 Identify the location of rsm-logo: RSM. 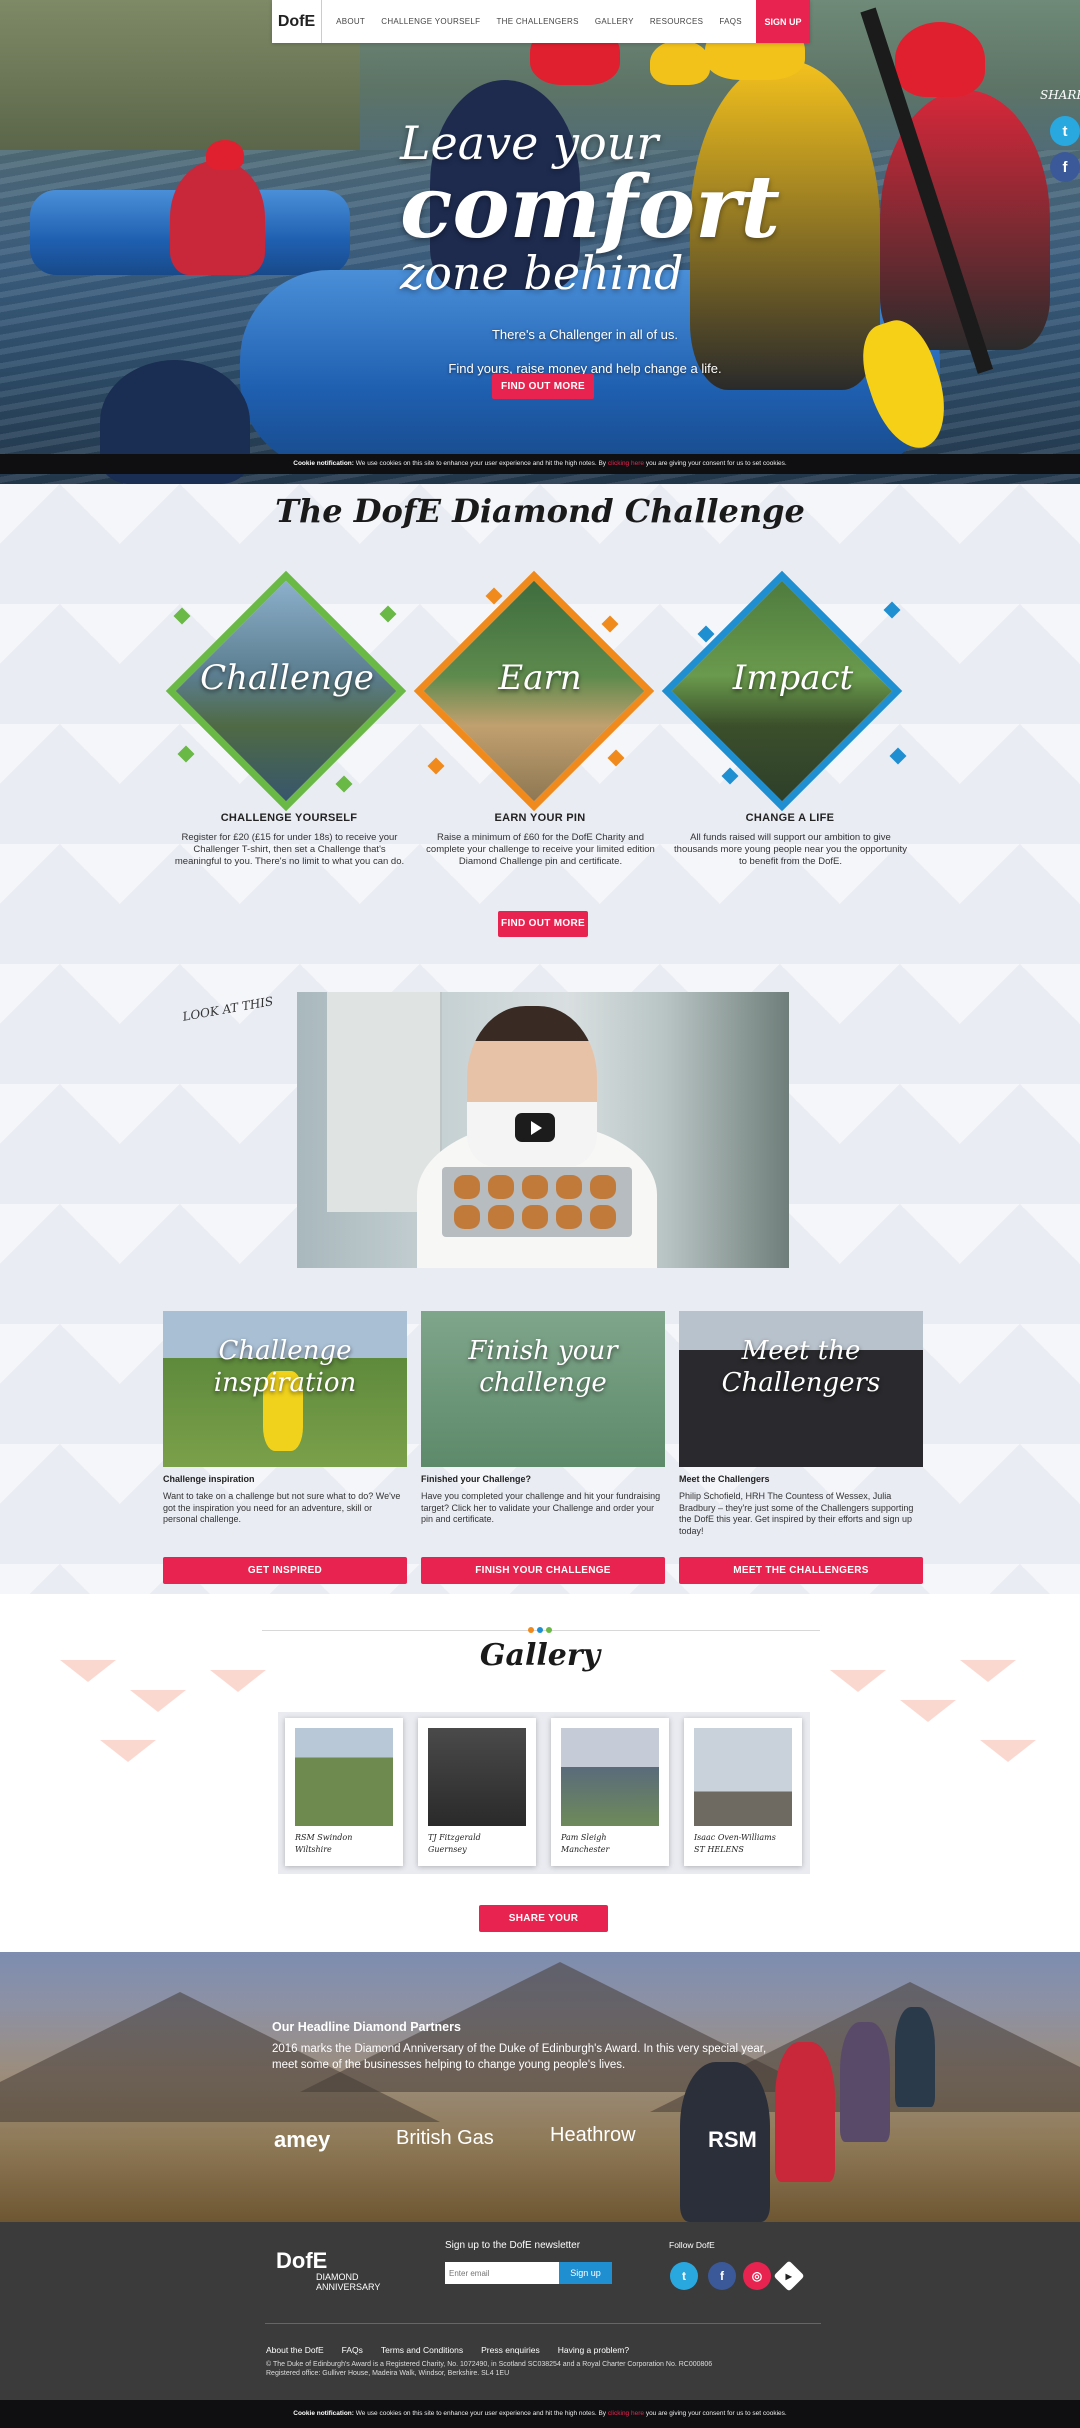
(732, 2140).